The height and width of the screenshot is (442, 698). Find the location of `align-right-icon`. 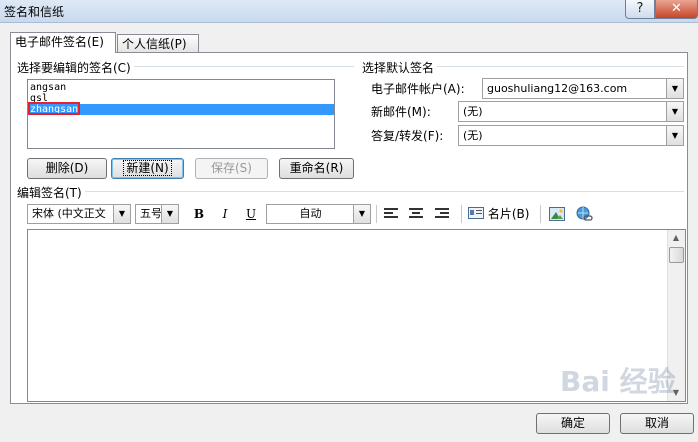

align-right-icon is located at coordinates (442, 214).